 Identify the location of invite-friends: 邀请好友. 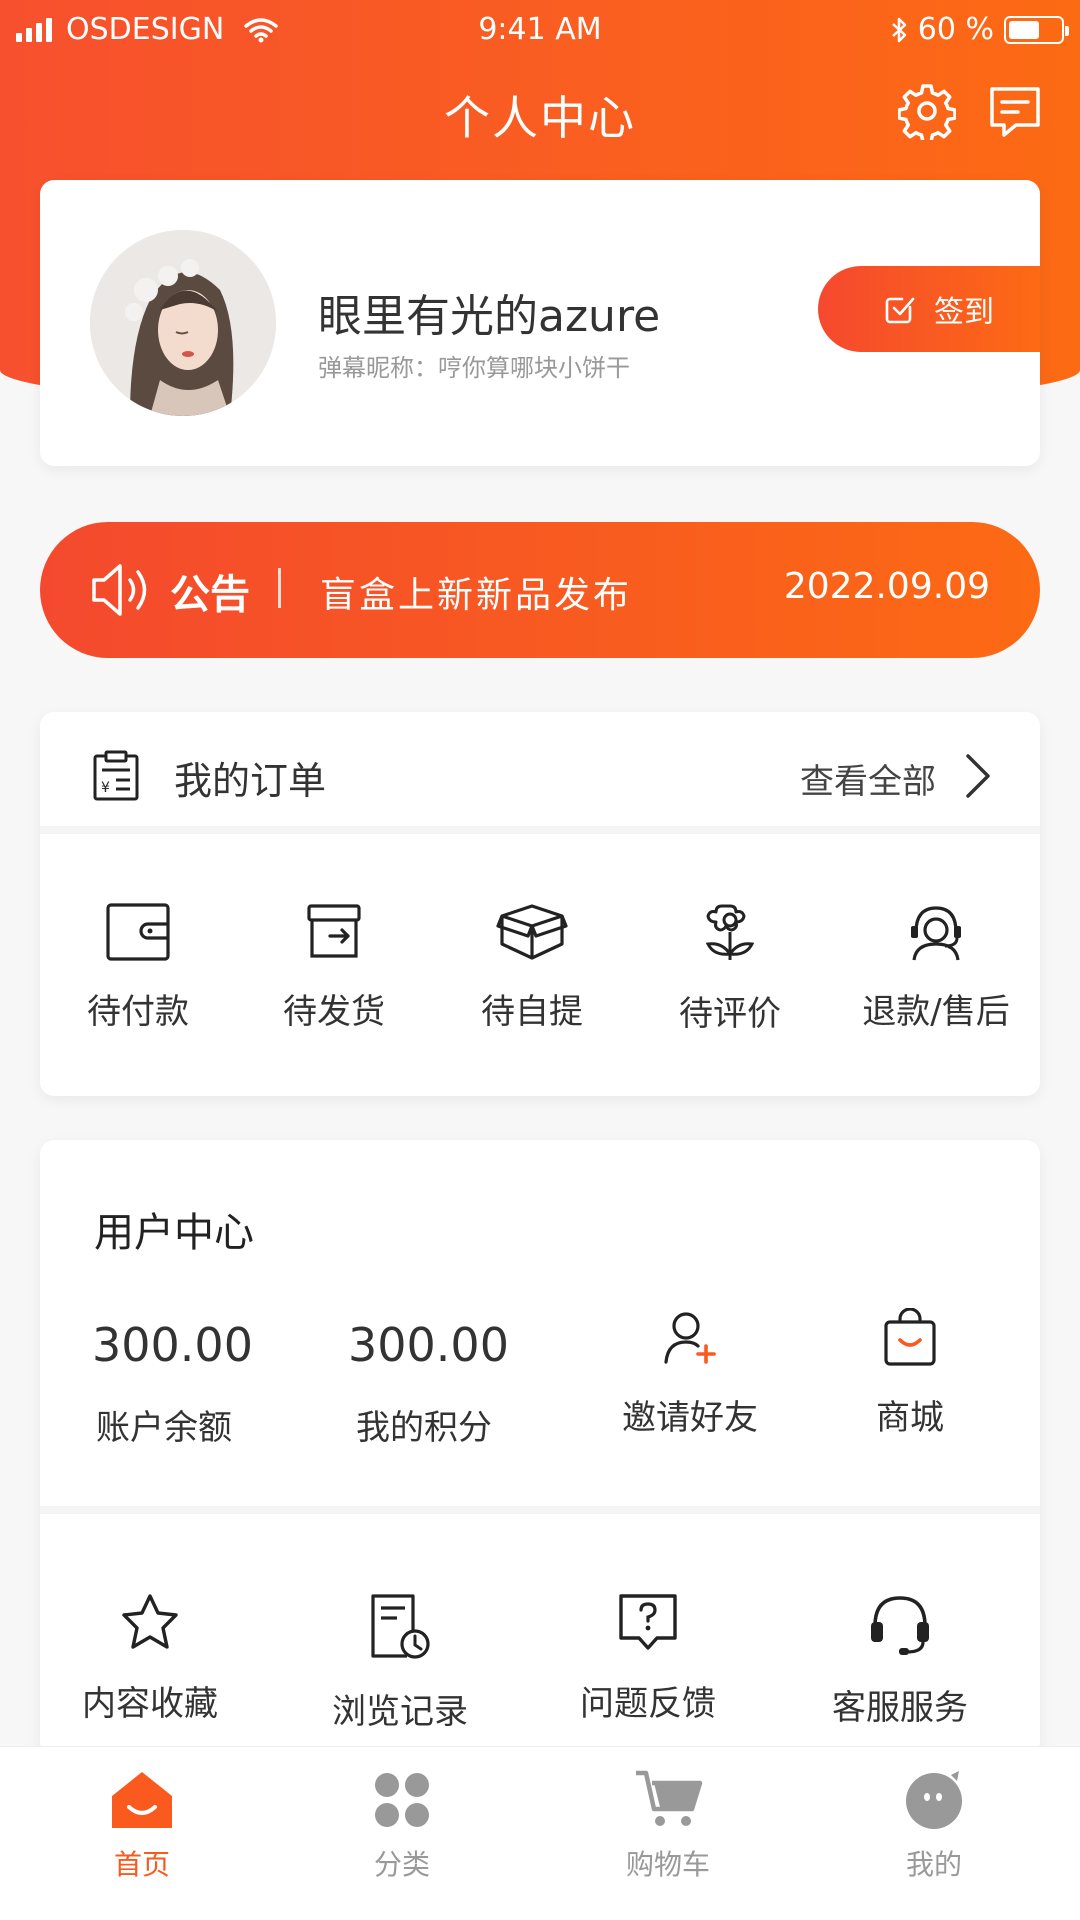
(690, 1373).